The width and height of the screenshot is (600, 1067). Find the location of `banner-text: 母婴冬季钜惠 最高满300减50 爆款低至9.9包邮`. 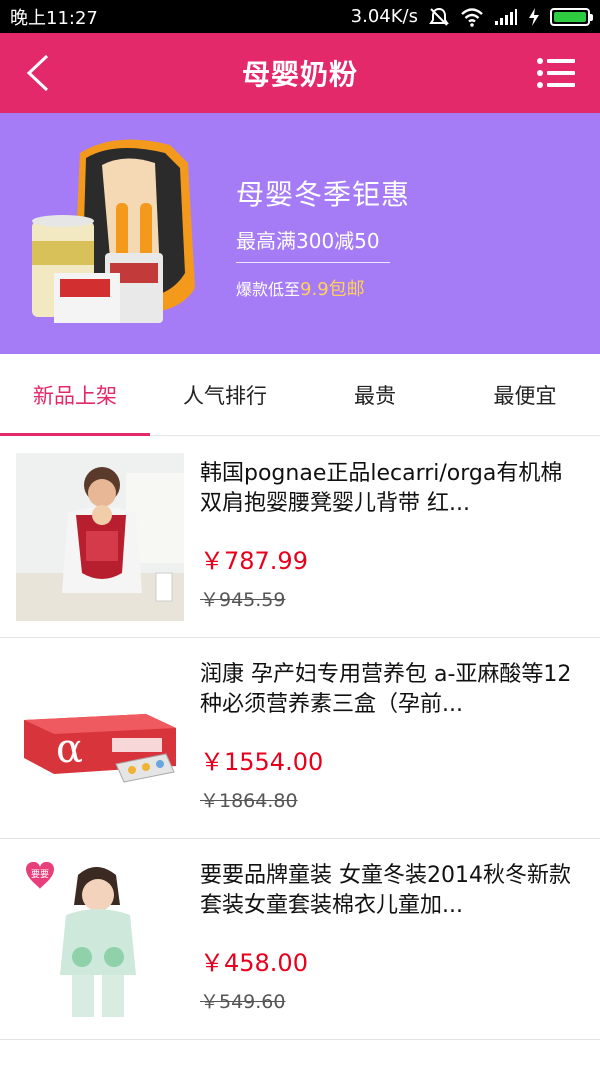

banner-text: 母婴冬季钜惠 最高满300减50 爆款低至9.9包邮 is located at coordinates (323, 237).